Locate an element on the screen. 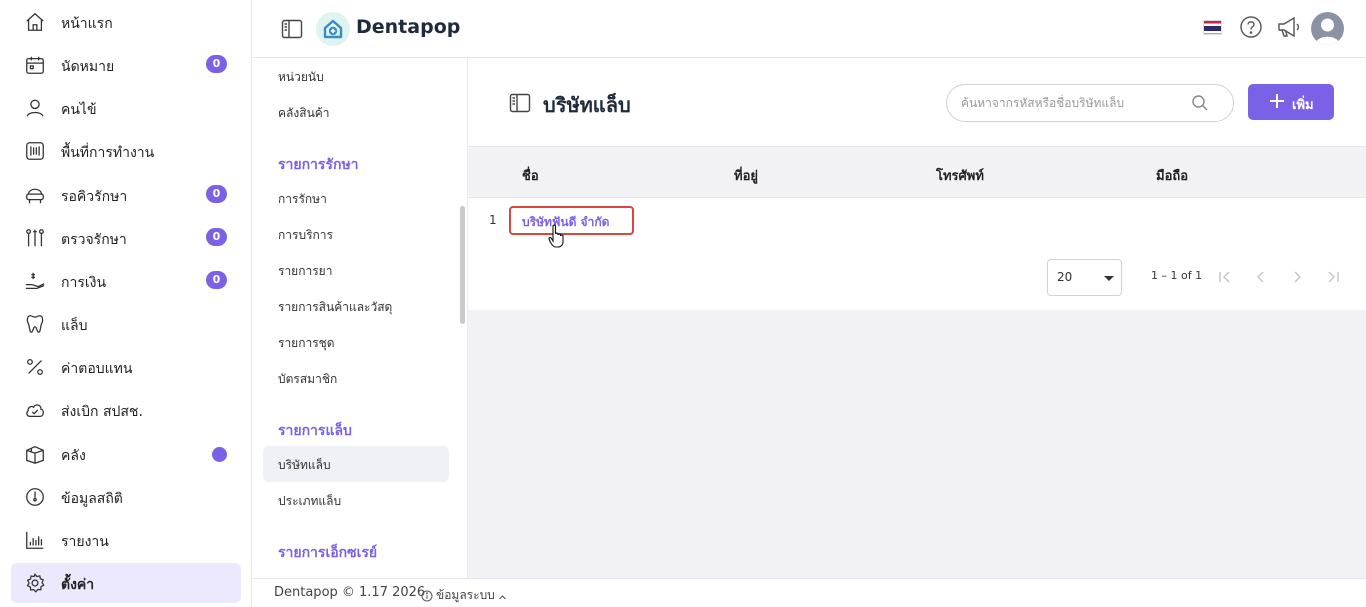  panel-icon is located at coordinates (520, 103).